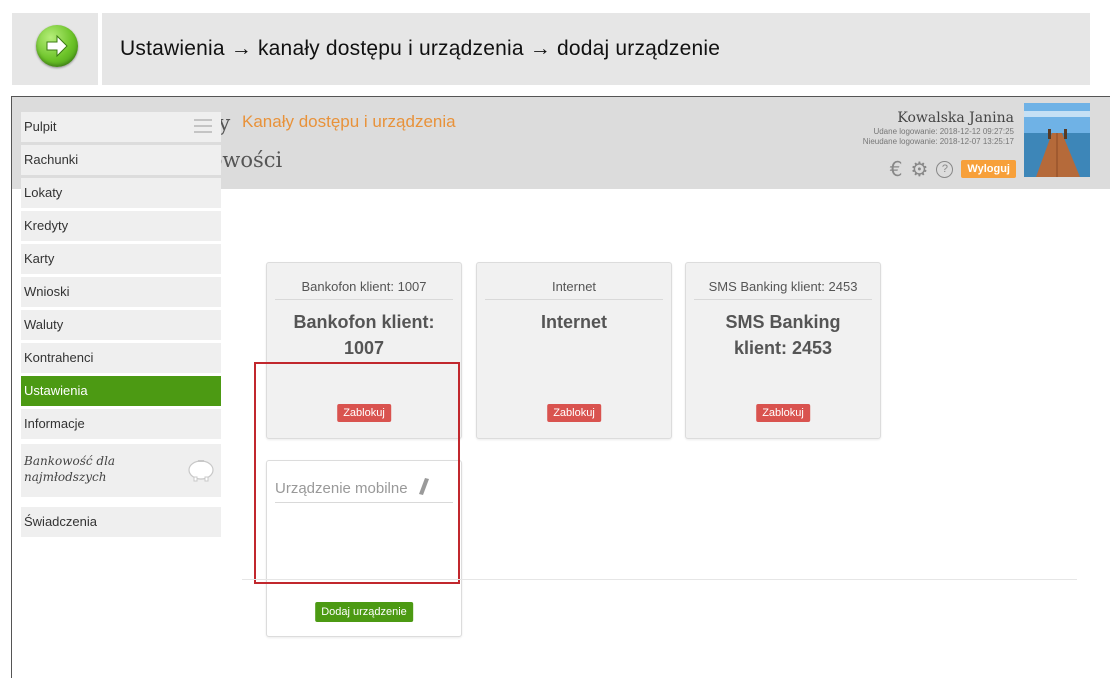 This screenshot has width=1110, height=678. What do you see at coordinates (56, 390) in the screenshot?
I see `sidebar-item-label: Ustawienia` at bounding box center [56, 390].